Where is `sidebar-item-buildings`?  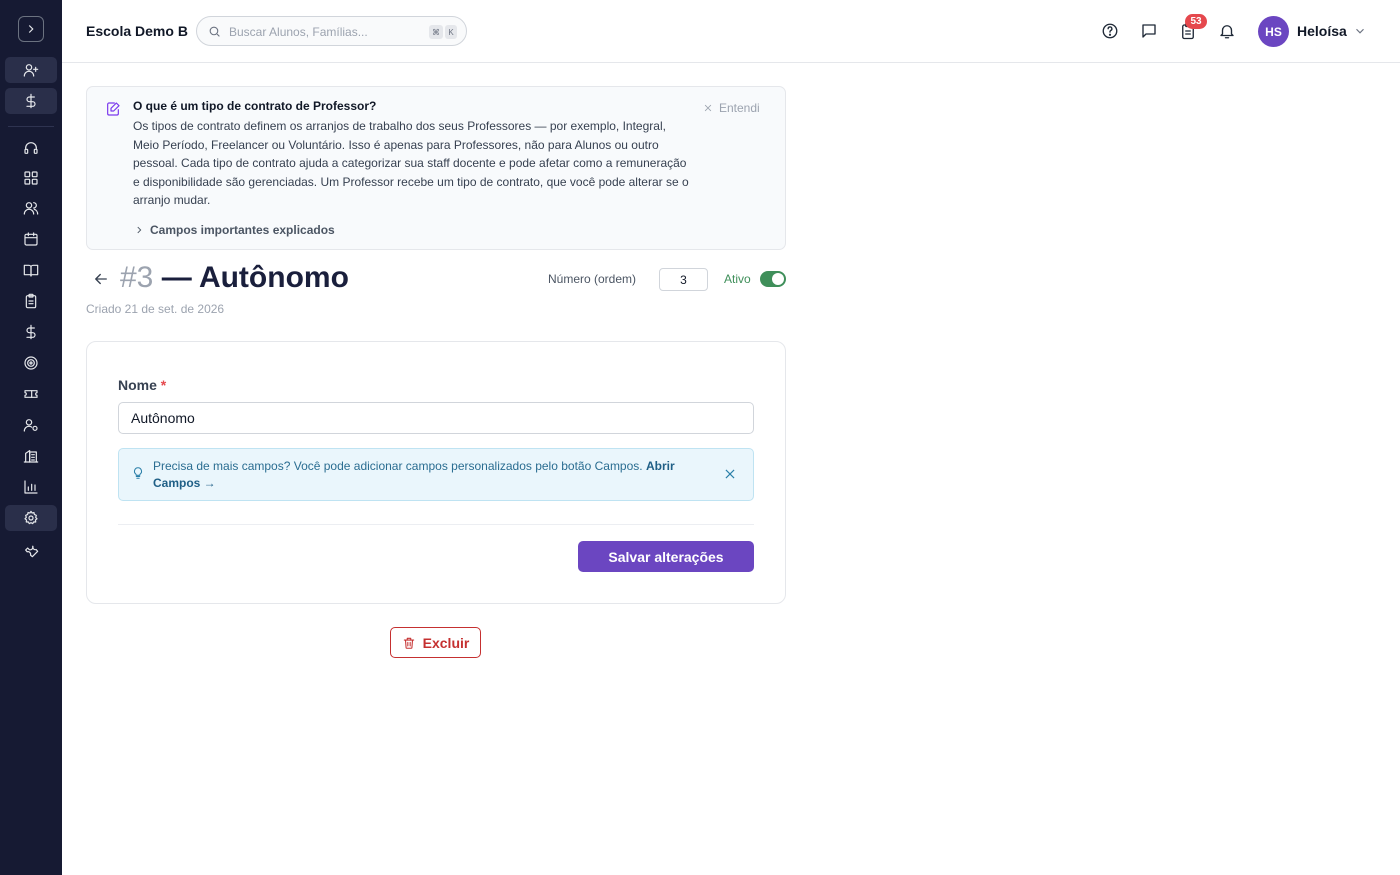 sidebar-item-buildings is located at coordinates (31, 456).